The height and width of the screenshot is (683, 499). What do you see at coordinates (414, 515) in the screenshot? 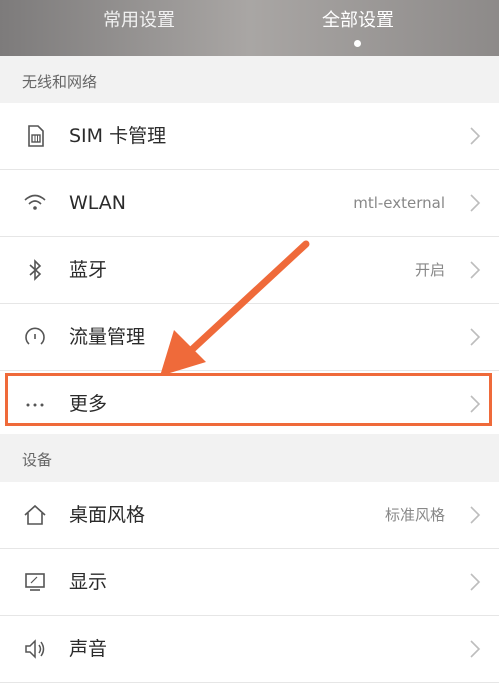
I see `settings-row-desktop-style-value: 标准风格` at bounding box center [414, 515].